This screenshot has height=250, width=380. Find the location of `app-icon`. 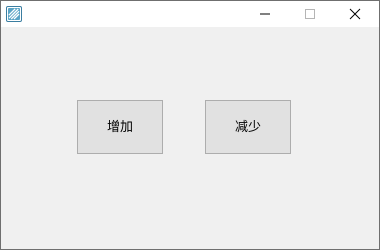

app-icon is located at coordinates (14, 14).